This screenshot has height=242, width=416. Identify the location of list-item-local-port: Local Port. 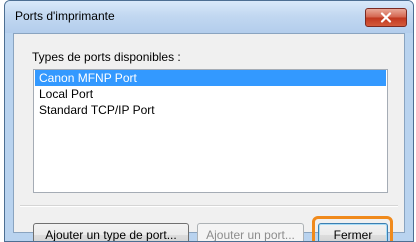
(210, 94).